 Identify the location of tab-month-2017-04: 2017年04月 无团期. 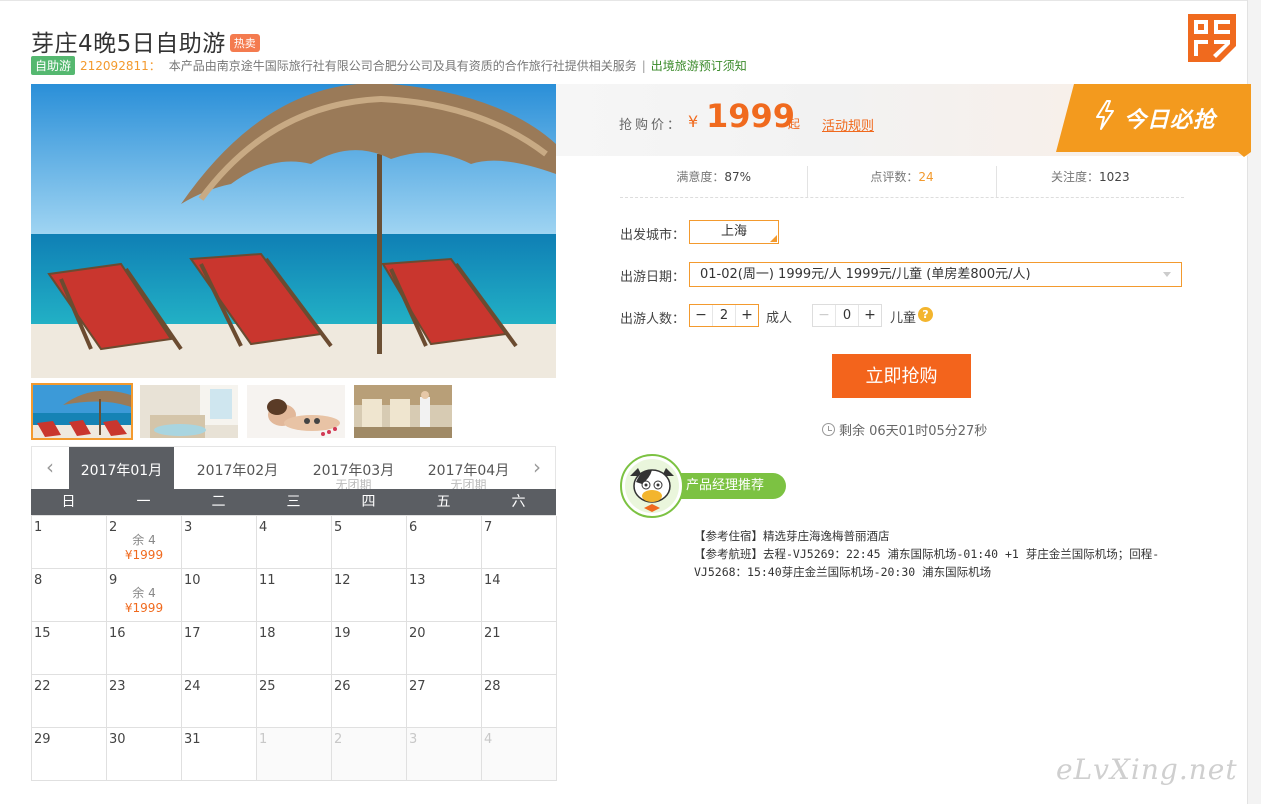
(468, 469).